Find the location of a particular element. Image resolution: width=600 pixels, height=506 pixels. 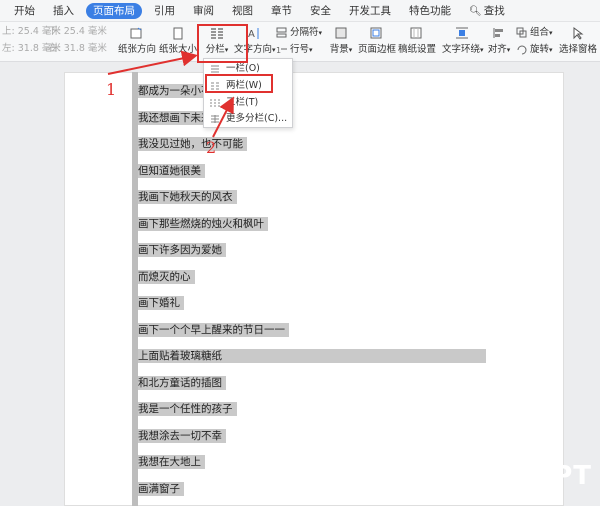

arrow-to-columns is located at coordinates (152, 62).